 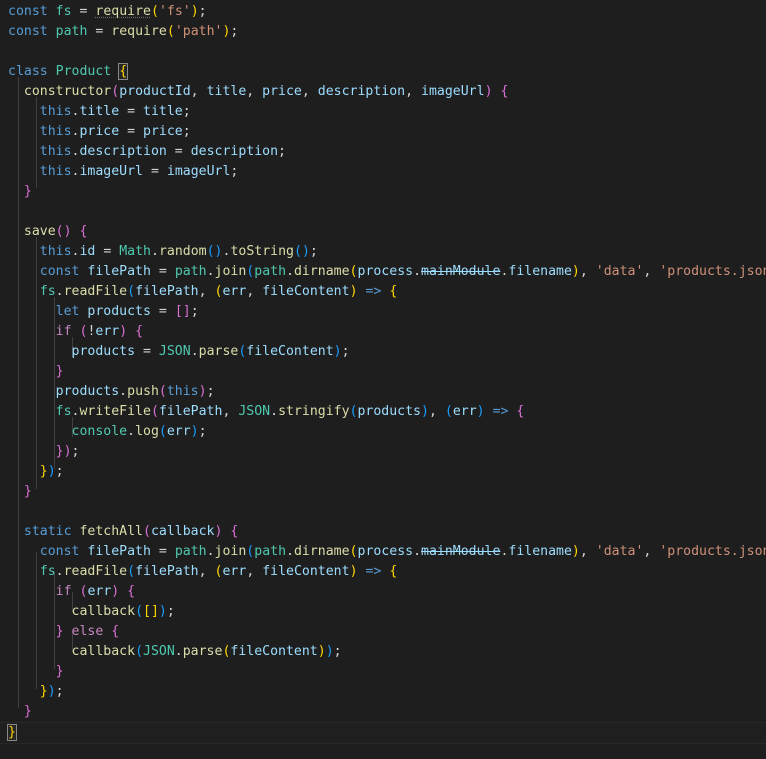 What do you see at coordinates (383, 592) in the screenshot?
I see `code-line-30: if (err) {` at bounding box center [383, 592].